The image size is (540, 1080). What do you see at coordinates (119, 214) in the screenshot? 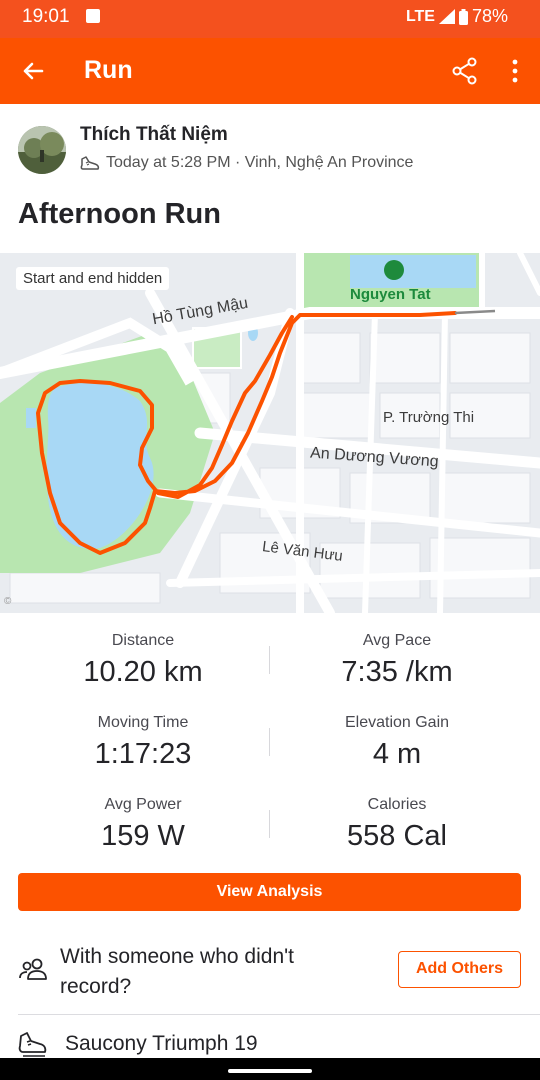
I see `activity-title: Afternoon Run` at bounding box center [119, 214].